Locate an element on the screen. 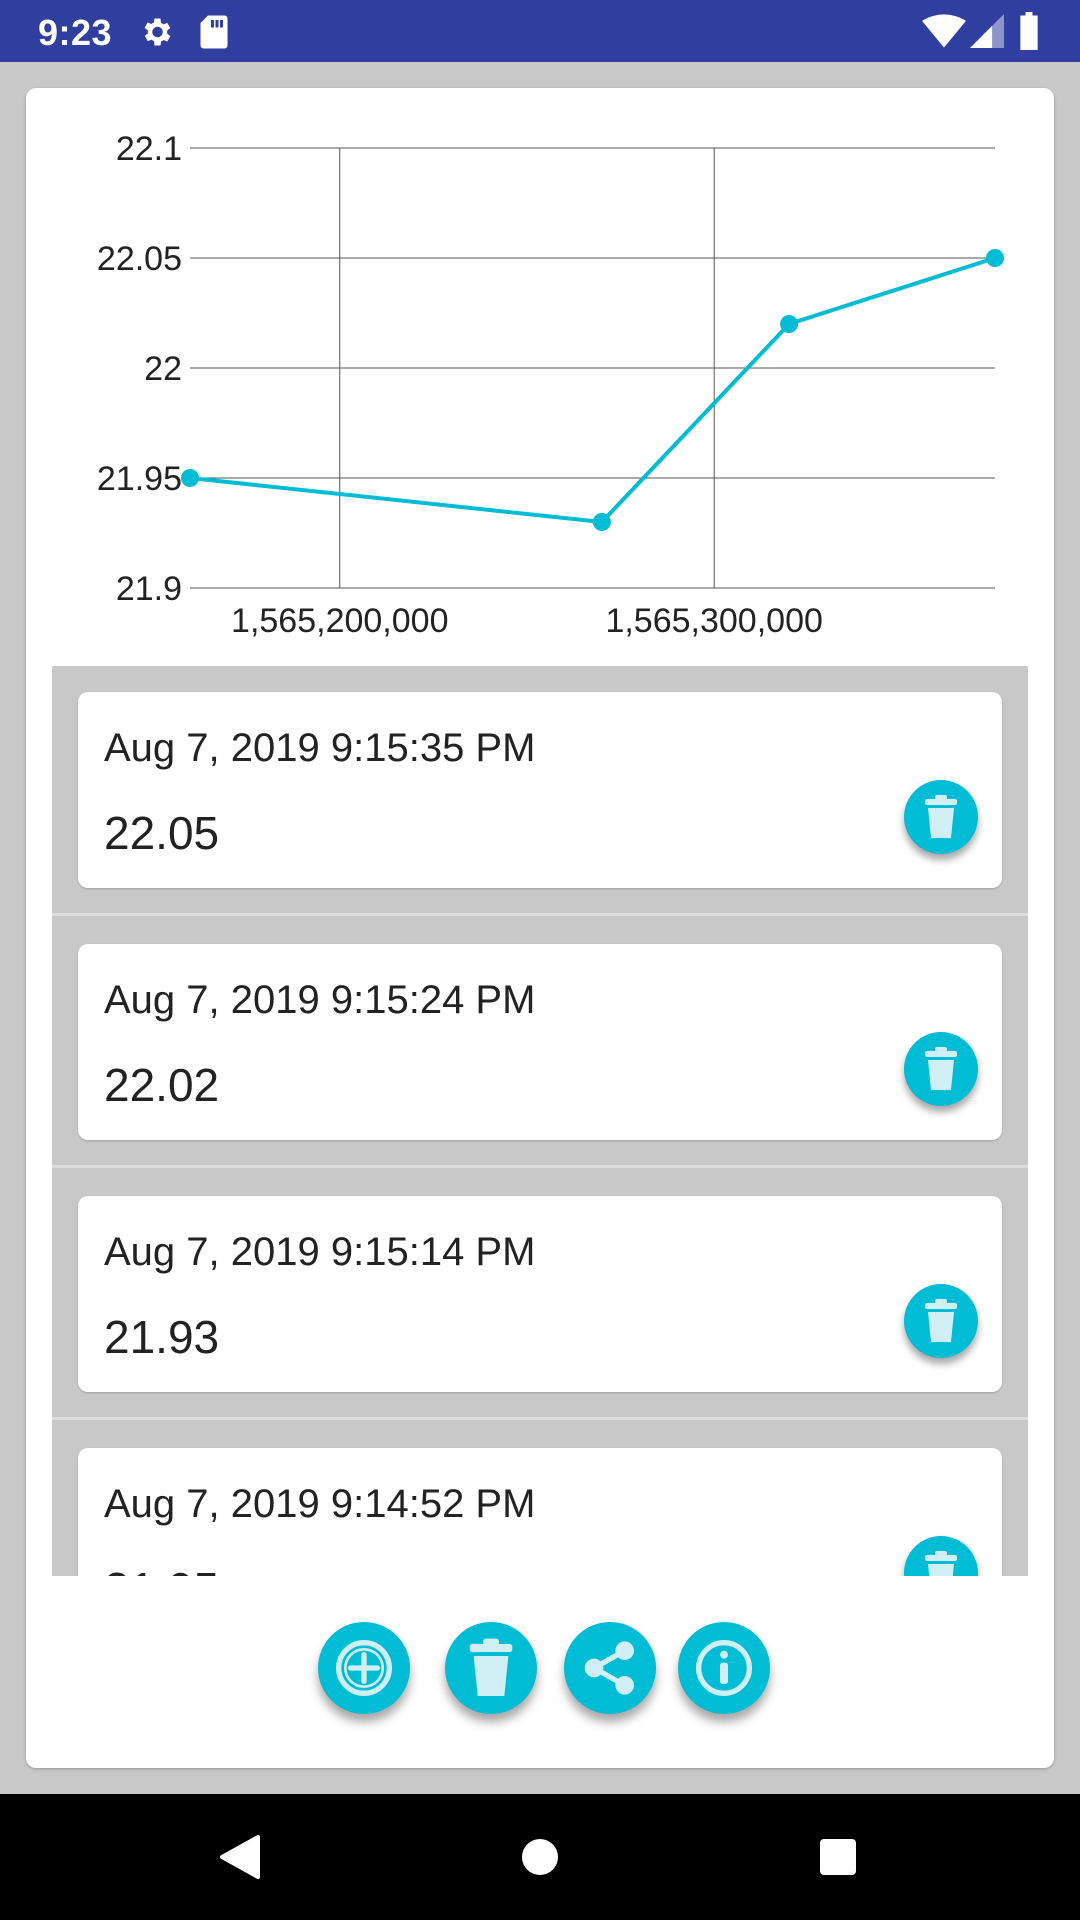  status-time: 9:23 is located at coordinates (75, 32).